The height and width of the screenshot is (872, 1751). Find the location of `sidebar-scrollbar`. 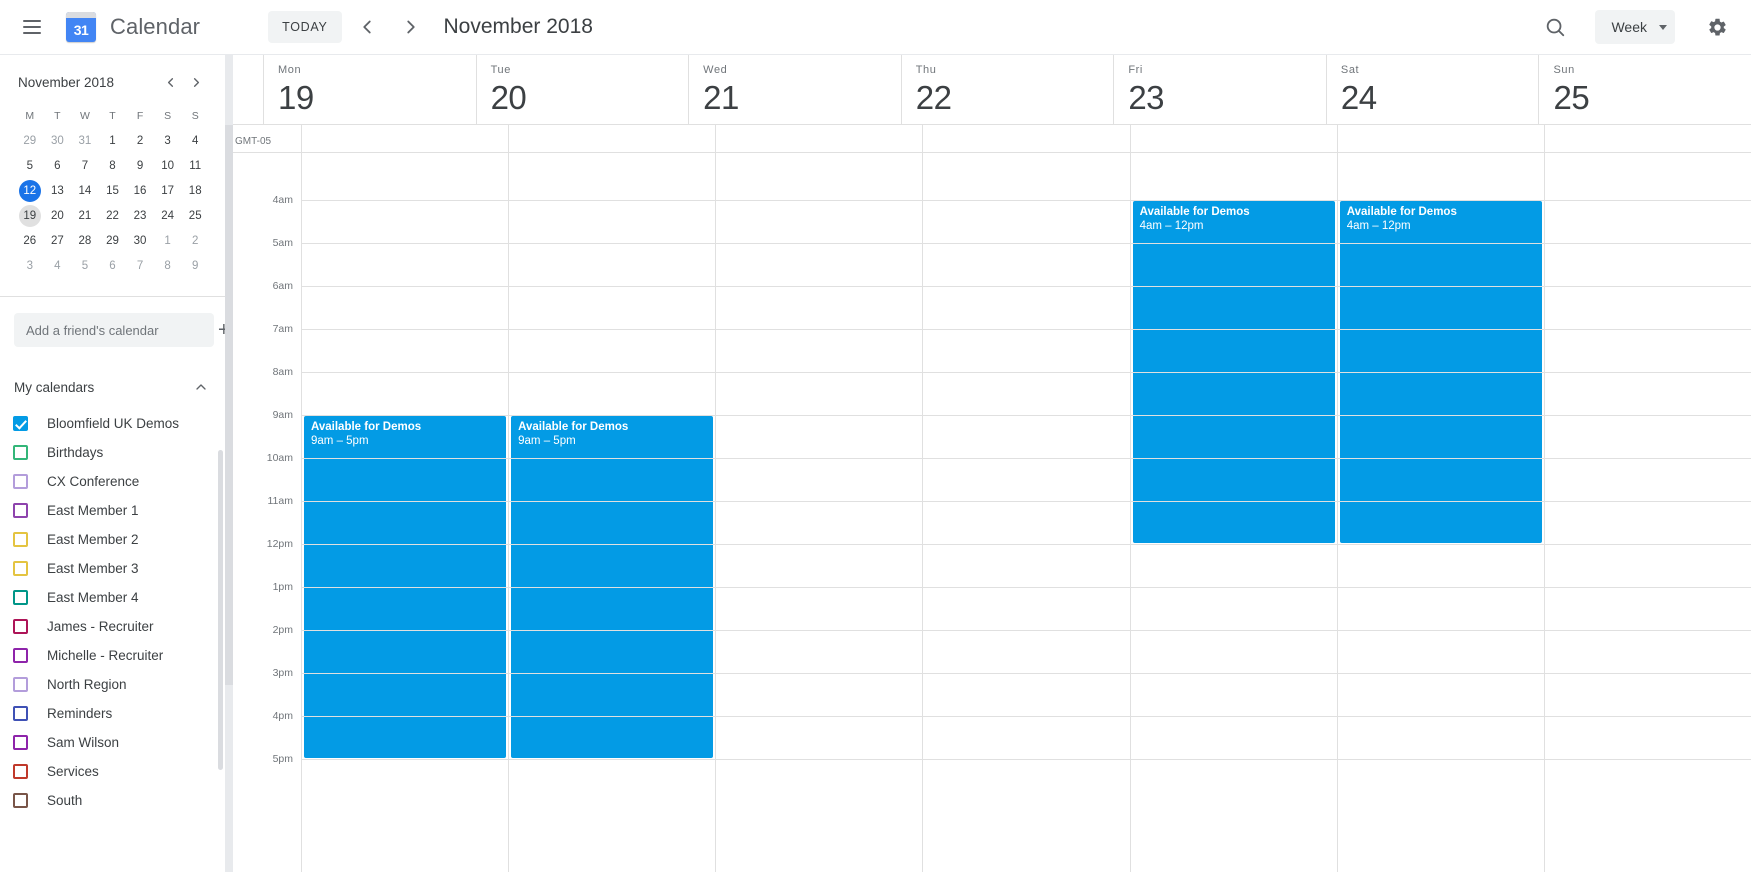

sidebar-scrollbar is located at coordinates (220, 610).